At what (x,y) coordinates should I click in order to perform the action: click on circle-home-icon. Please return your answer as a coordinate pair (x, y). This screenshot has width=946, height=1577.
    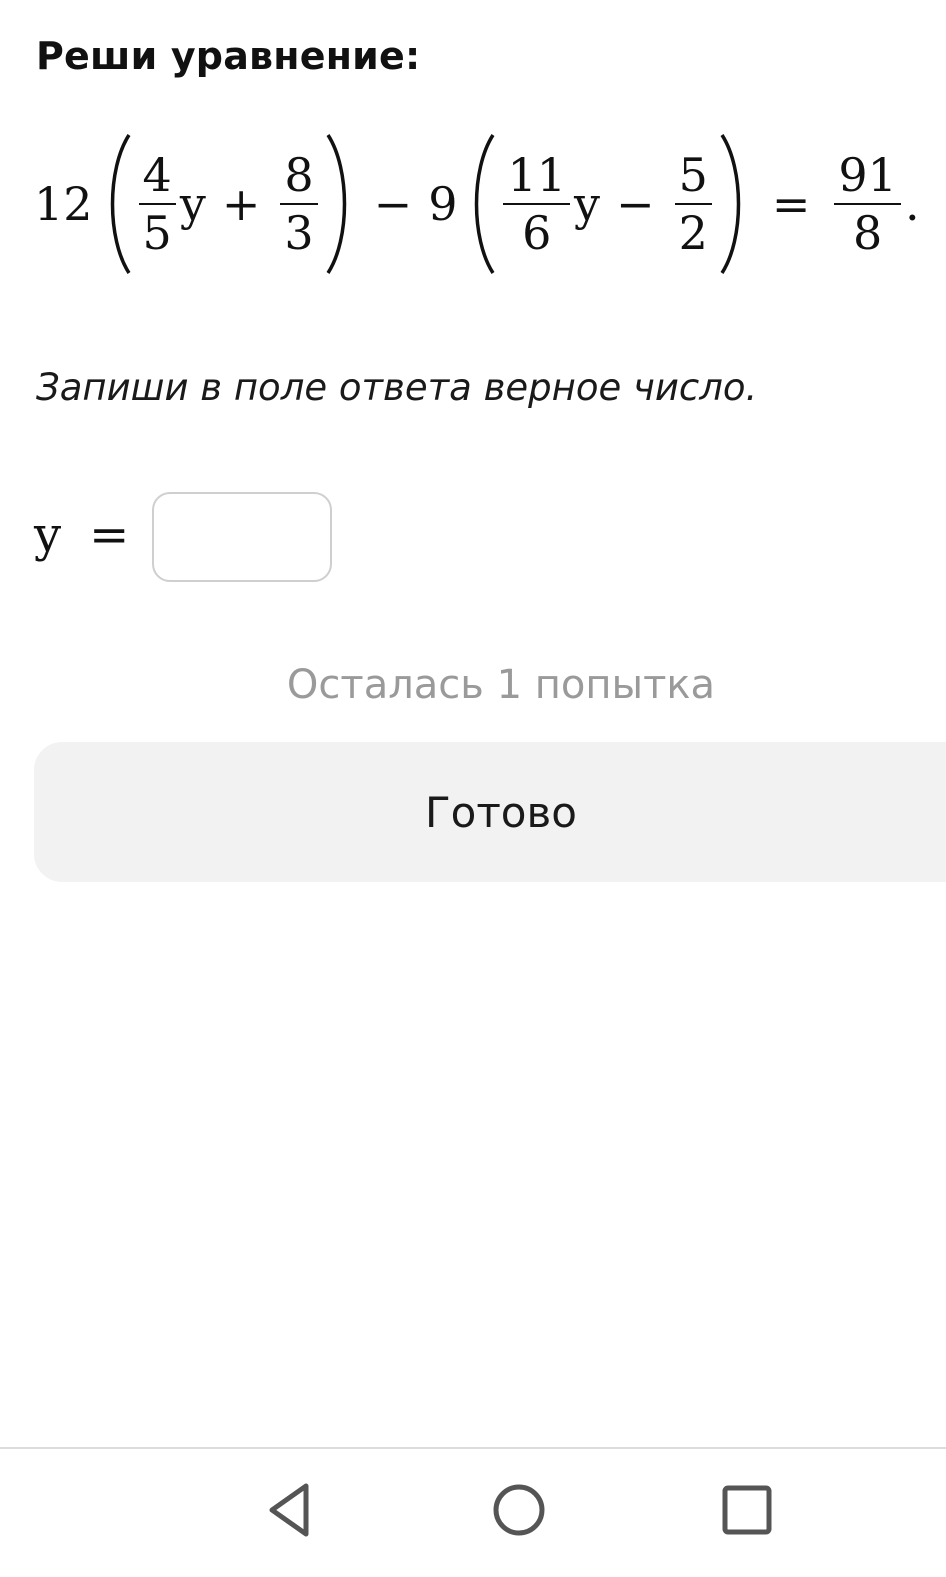
    Looking at the image, I should click on (519, 1510).